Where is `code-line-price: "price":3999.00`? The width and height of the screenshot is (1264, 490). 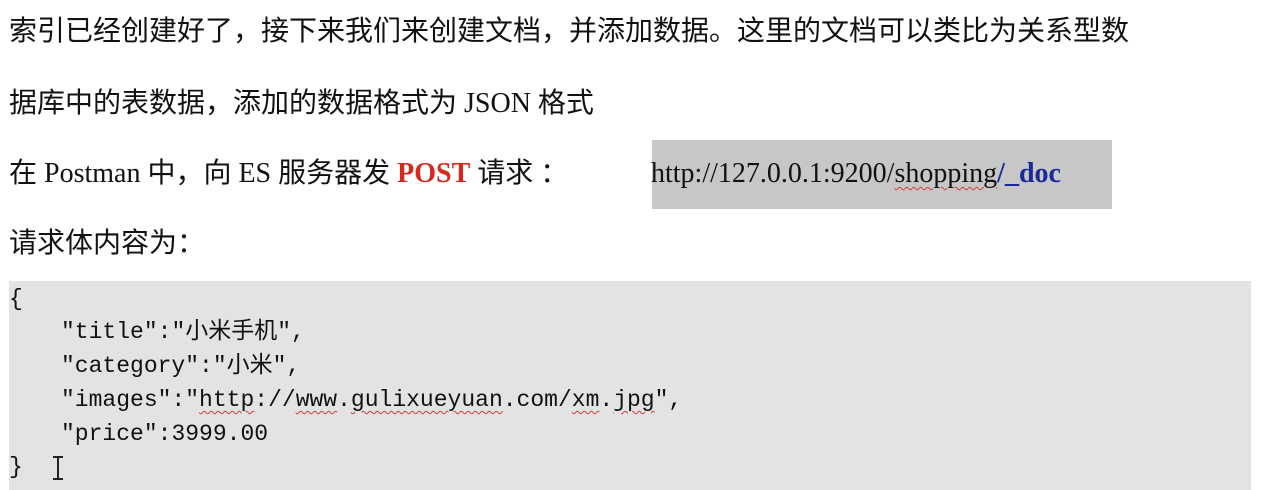
code-line-price: "price":3999.00 is located at coordinates (165, 434).